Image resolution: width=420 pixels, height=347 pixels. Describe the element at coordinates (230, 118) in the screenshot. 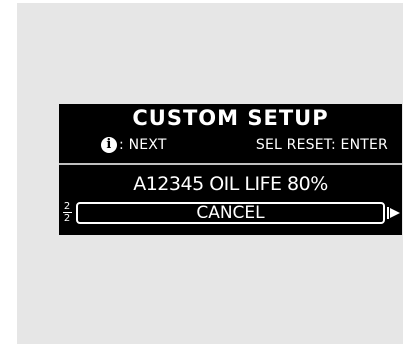

I see `screen-title: CUSTOM SETUP` at that location.